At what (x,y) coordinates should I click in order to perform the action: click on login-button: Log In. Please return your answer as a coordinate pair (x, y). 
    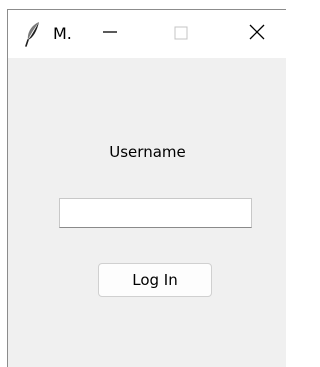
    Looking at the image, I should click on (155, 280).